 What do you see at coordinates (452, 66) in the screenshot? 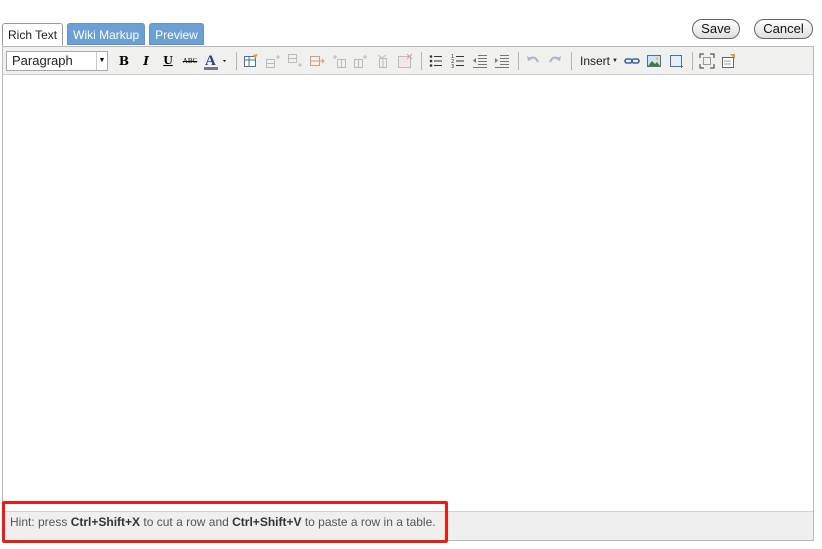
I see `svg-text: 3` at bounding box center [452, 66].